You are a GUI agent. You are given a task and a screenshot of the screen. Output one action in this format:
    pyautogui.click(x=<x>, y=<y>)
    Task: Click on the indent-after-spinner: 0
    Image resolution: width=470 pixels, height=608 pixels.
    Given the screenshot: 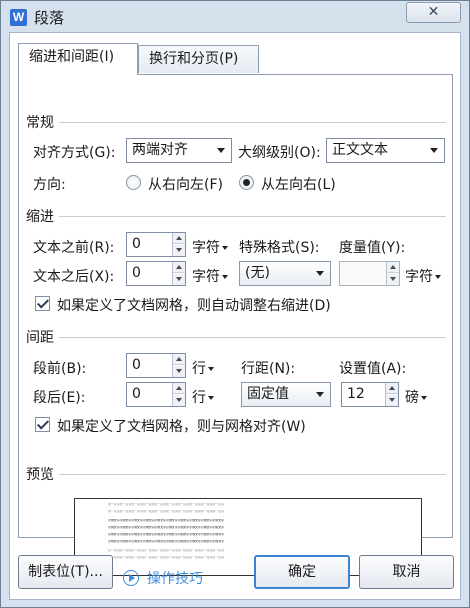 What is the action you would take?
    pyautogui.click(x=156, y=273)
    